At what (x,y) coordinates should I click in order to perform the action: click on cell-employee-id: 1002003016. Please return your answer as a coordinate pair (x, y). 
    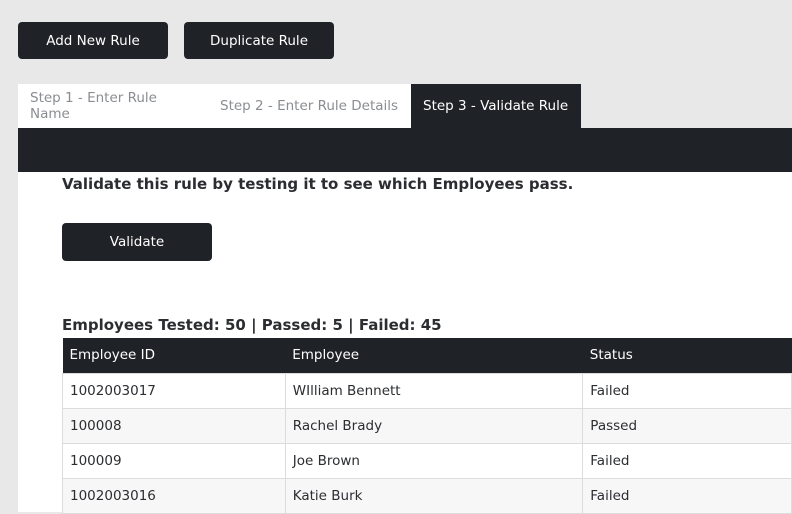
    Looking at the image, I should click on (174, 495).